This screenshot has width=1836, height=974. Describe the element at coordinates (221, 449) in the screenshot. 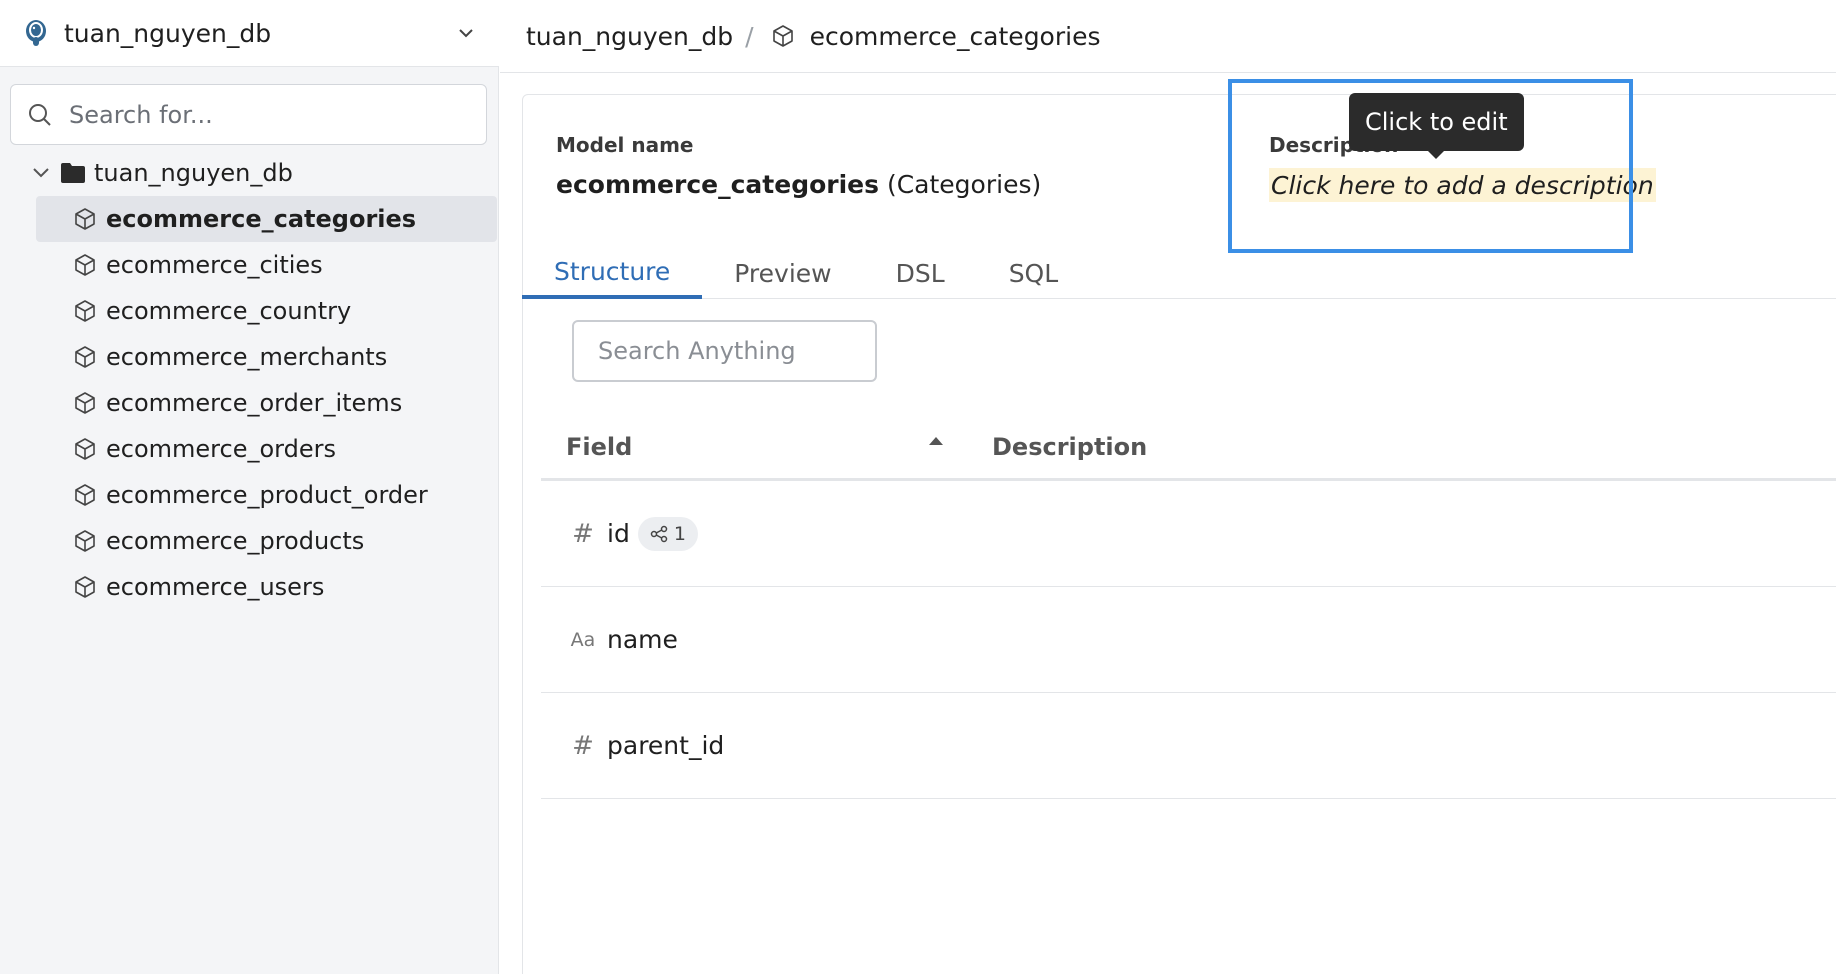

I see `sidebar-item-label: ecommerce_orders` at that location.